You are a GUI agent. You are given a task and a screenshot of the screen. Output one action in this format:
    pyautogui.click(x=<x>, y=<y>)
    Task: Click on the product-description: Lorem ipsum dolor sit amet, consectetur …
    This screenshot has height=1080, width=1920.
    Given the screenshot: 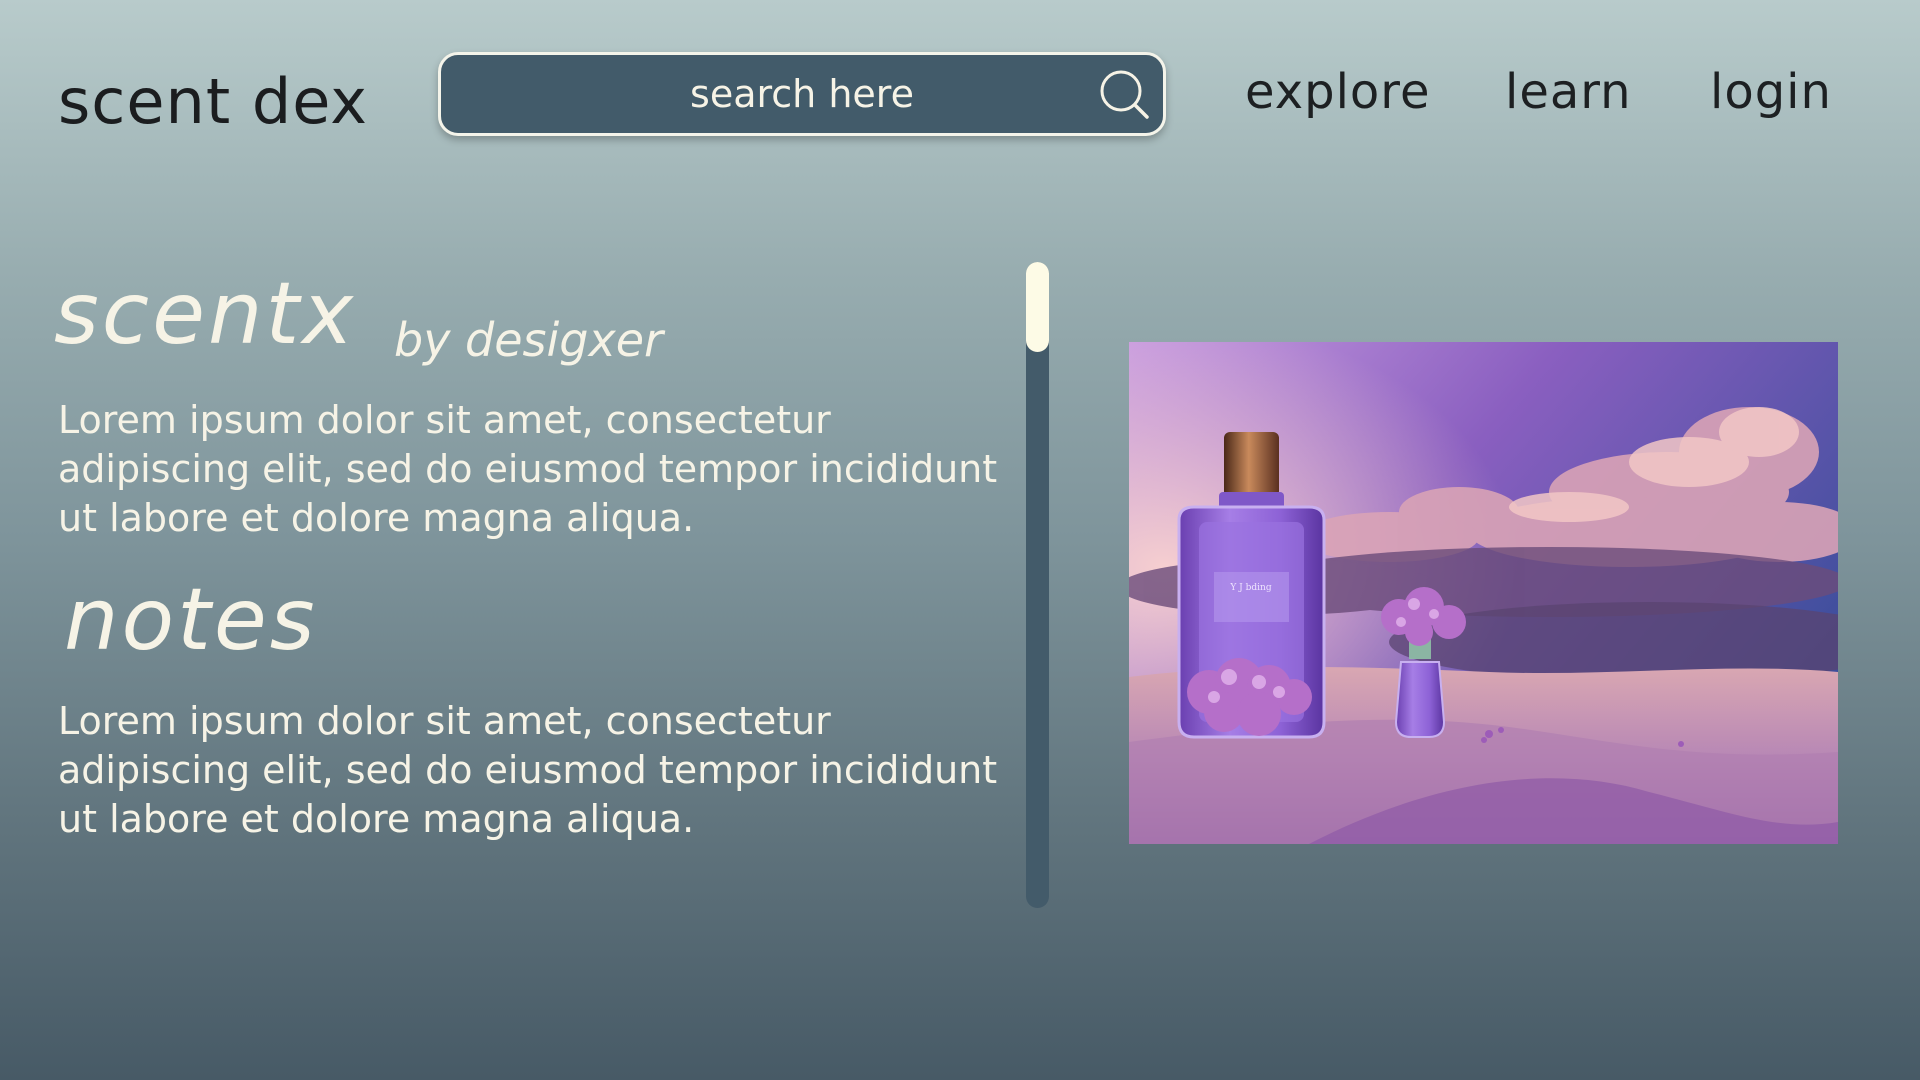 What is the action you would take?
    pyautogui.click(x=528, y=469)
    